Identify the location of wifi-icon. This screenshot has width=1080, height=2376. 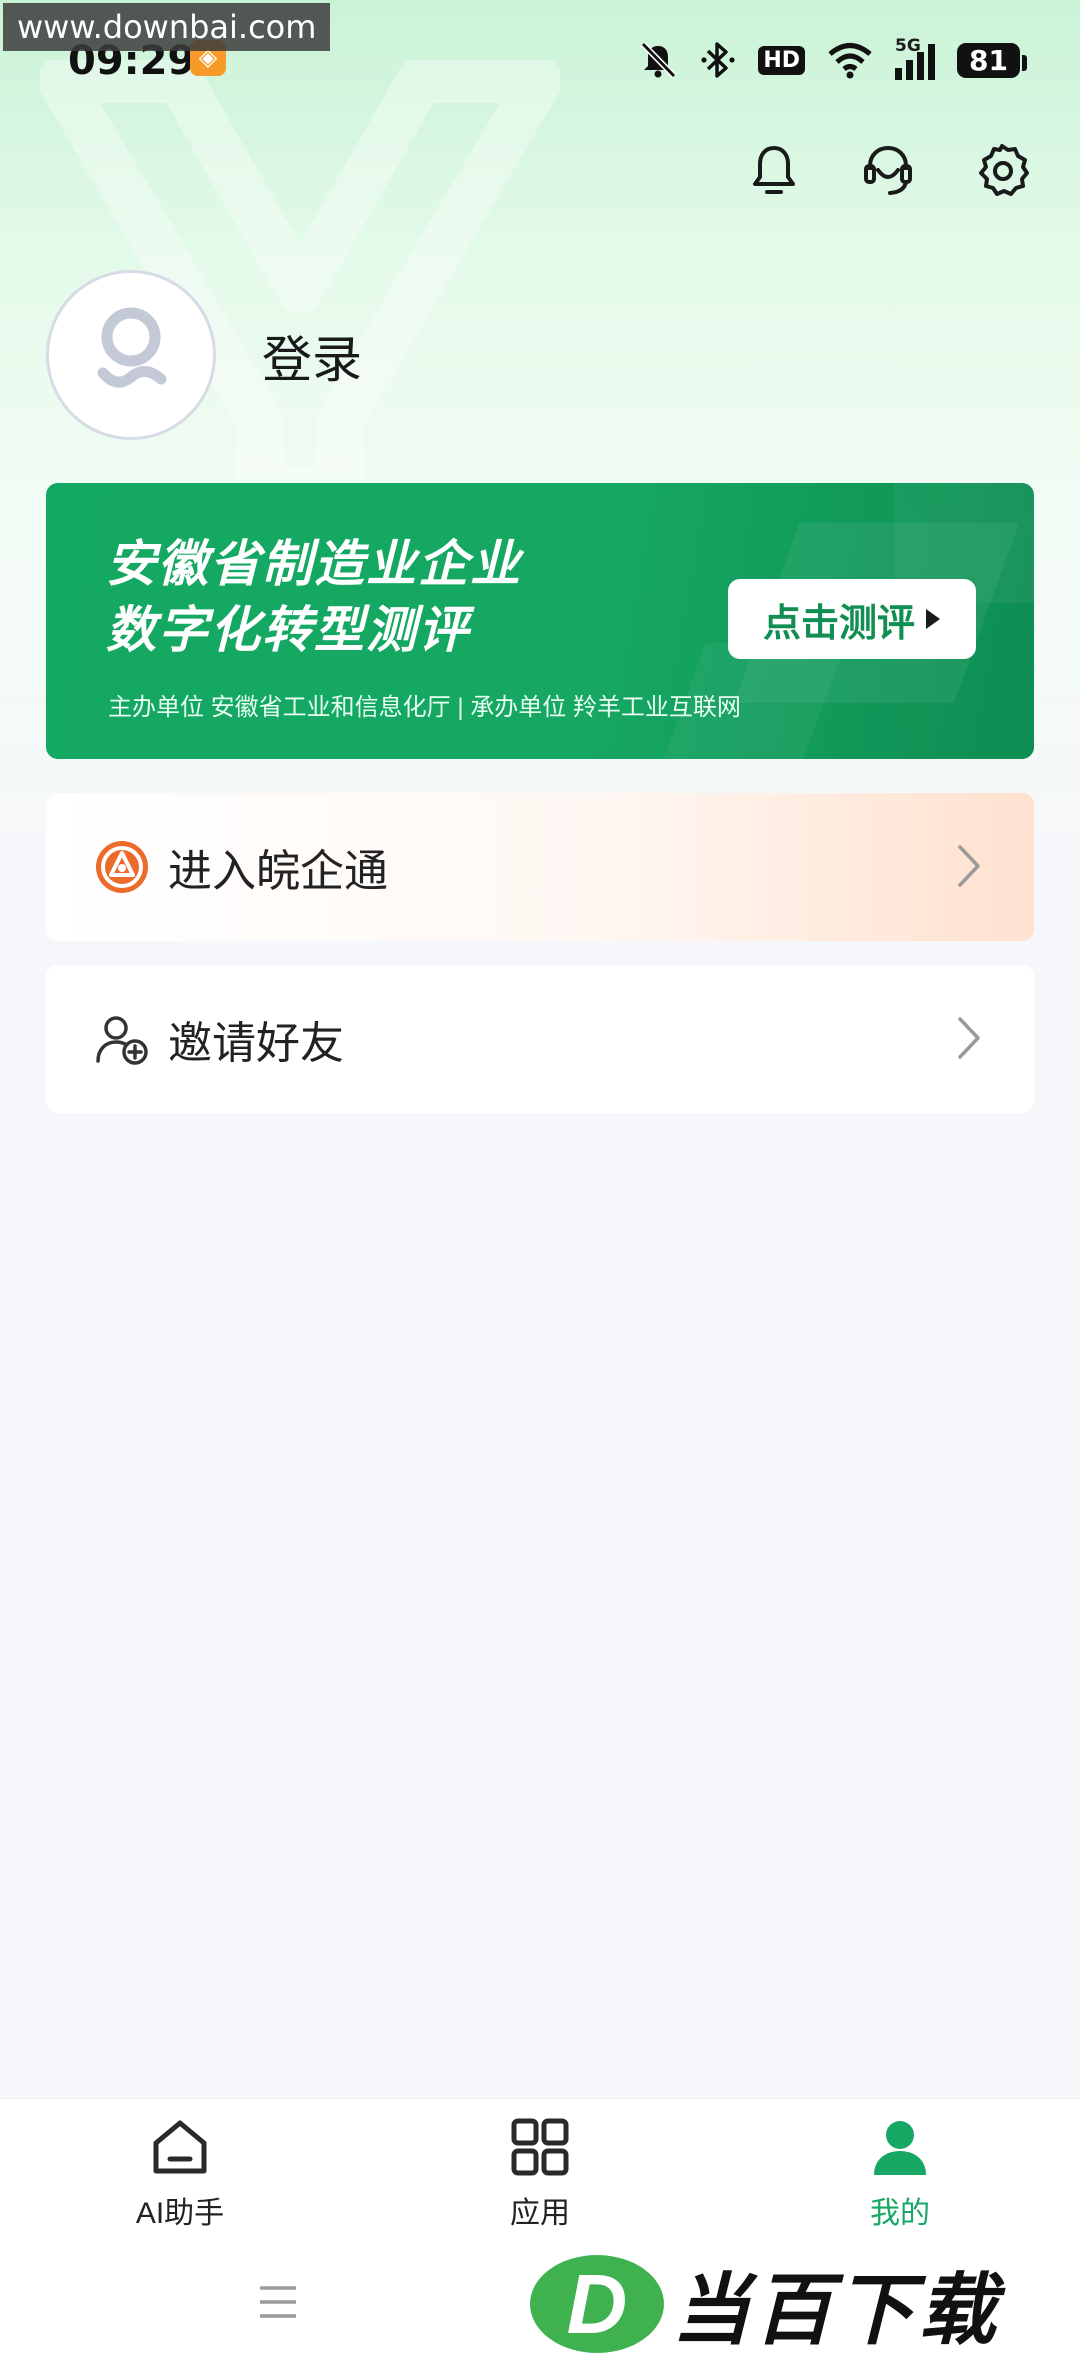
(850, 61).